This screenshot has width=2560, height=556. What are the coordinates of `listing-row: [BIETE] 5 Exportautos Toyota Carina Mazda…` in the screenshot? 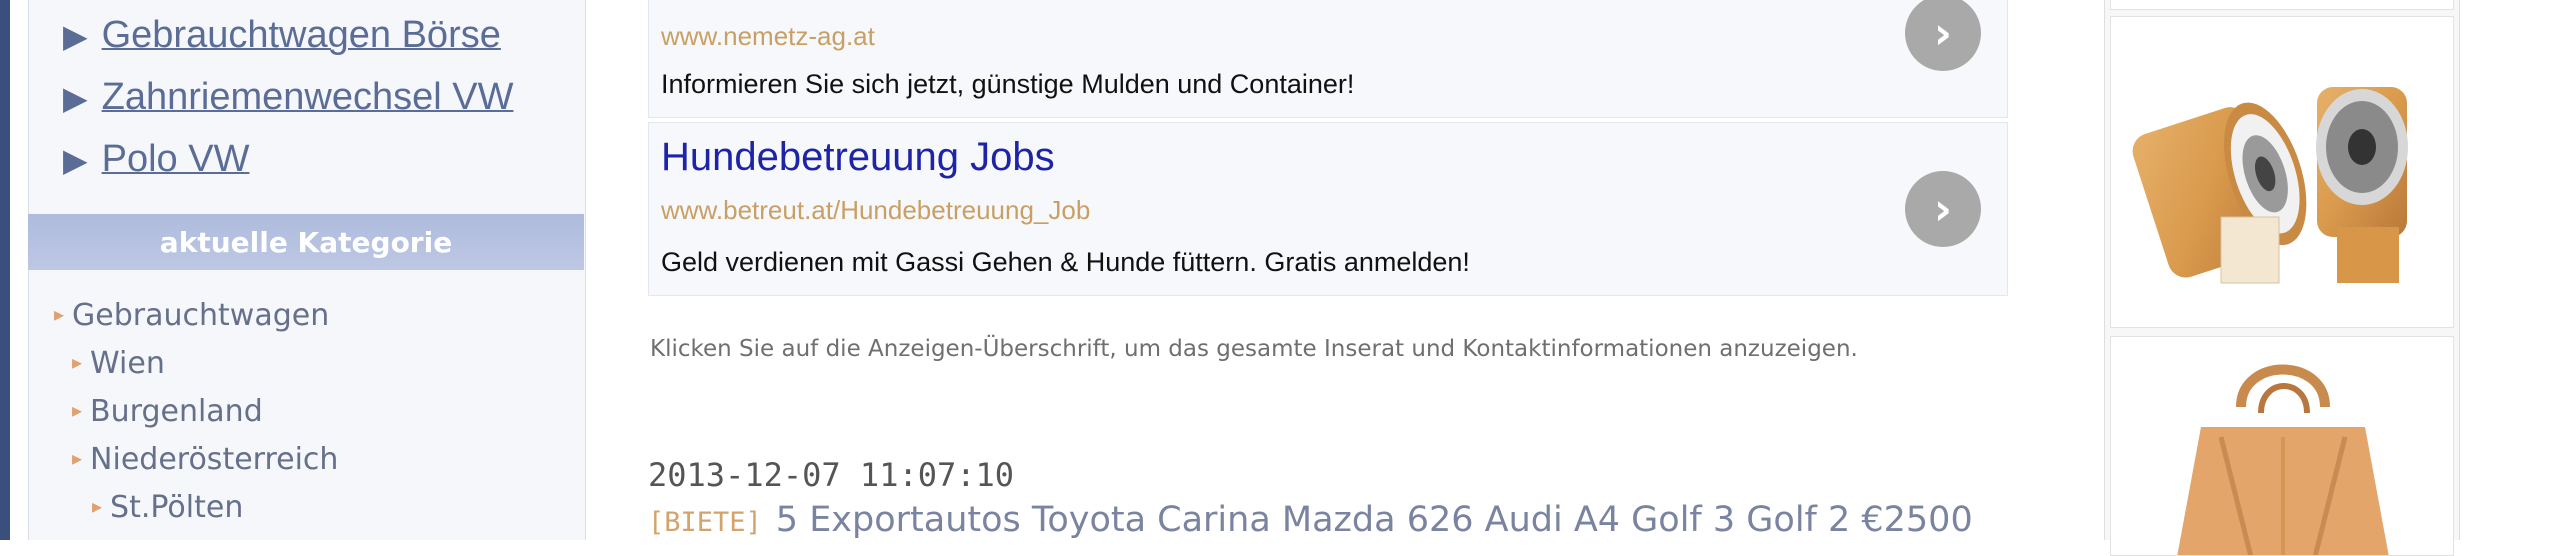 It's located at (1310, 520).